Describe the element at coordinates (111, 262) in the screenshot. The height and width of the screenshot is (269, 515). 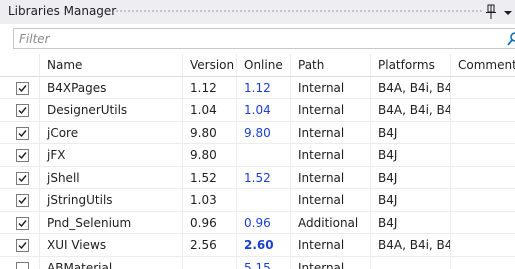
I see `library-name: ABMaterial` at that location.